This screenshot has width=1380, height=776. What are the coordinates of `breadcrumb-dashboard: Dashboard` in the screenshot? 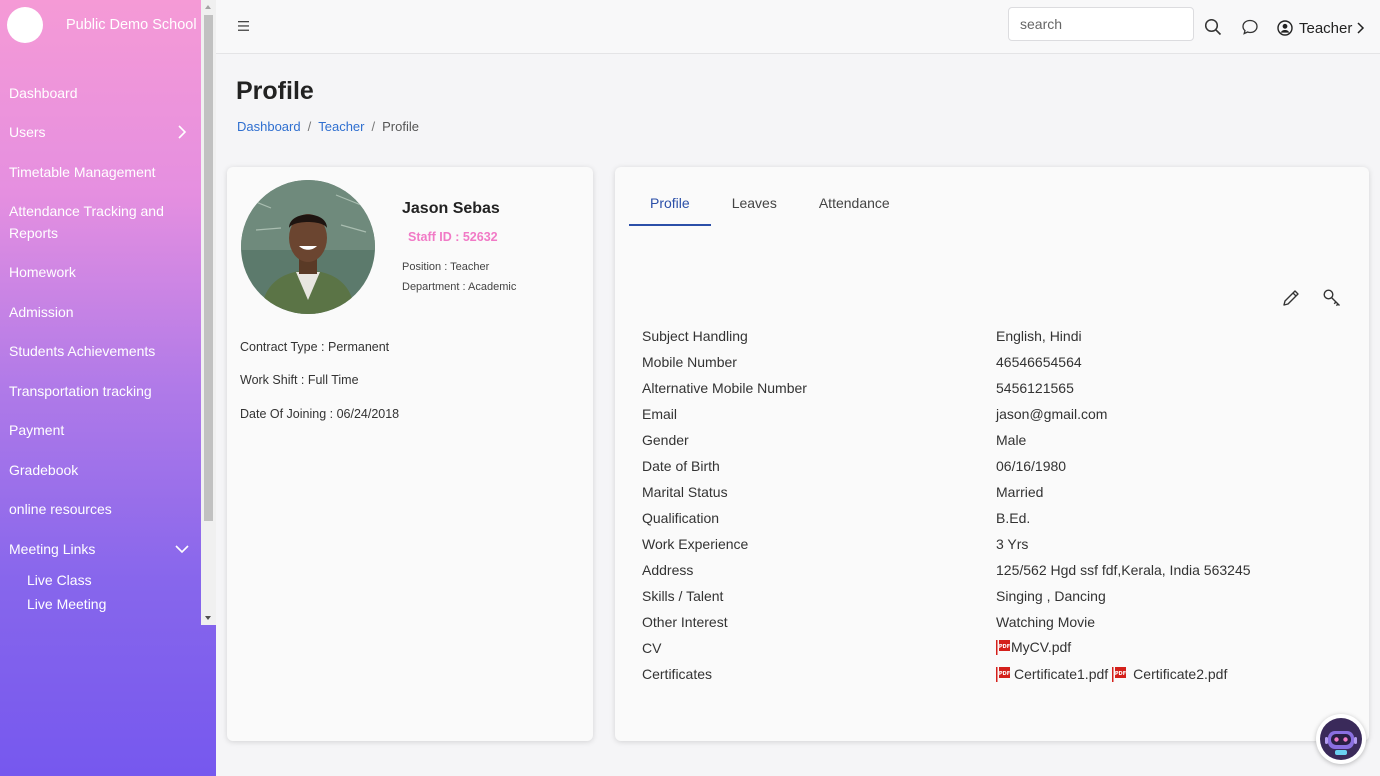 It's located at (269, 126).